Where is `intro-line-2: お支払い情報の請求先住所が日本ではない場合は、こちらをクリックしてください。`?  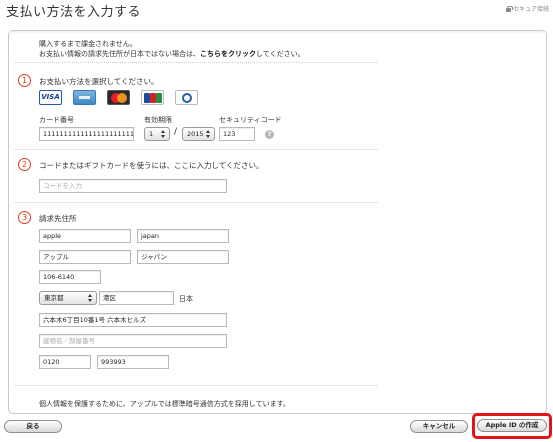 intro-line-2: お支払い情報の請求先住所が日本ではない場合は、こちらをクリックしてください。 is located at coordinates (172, 54).